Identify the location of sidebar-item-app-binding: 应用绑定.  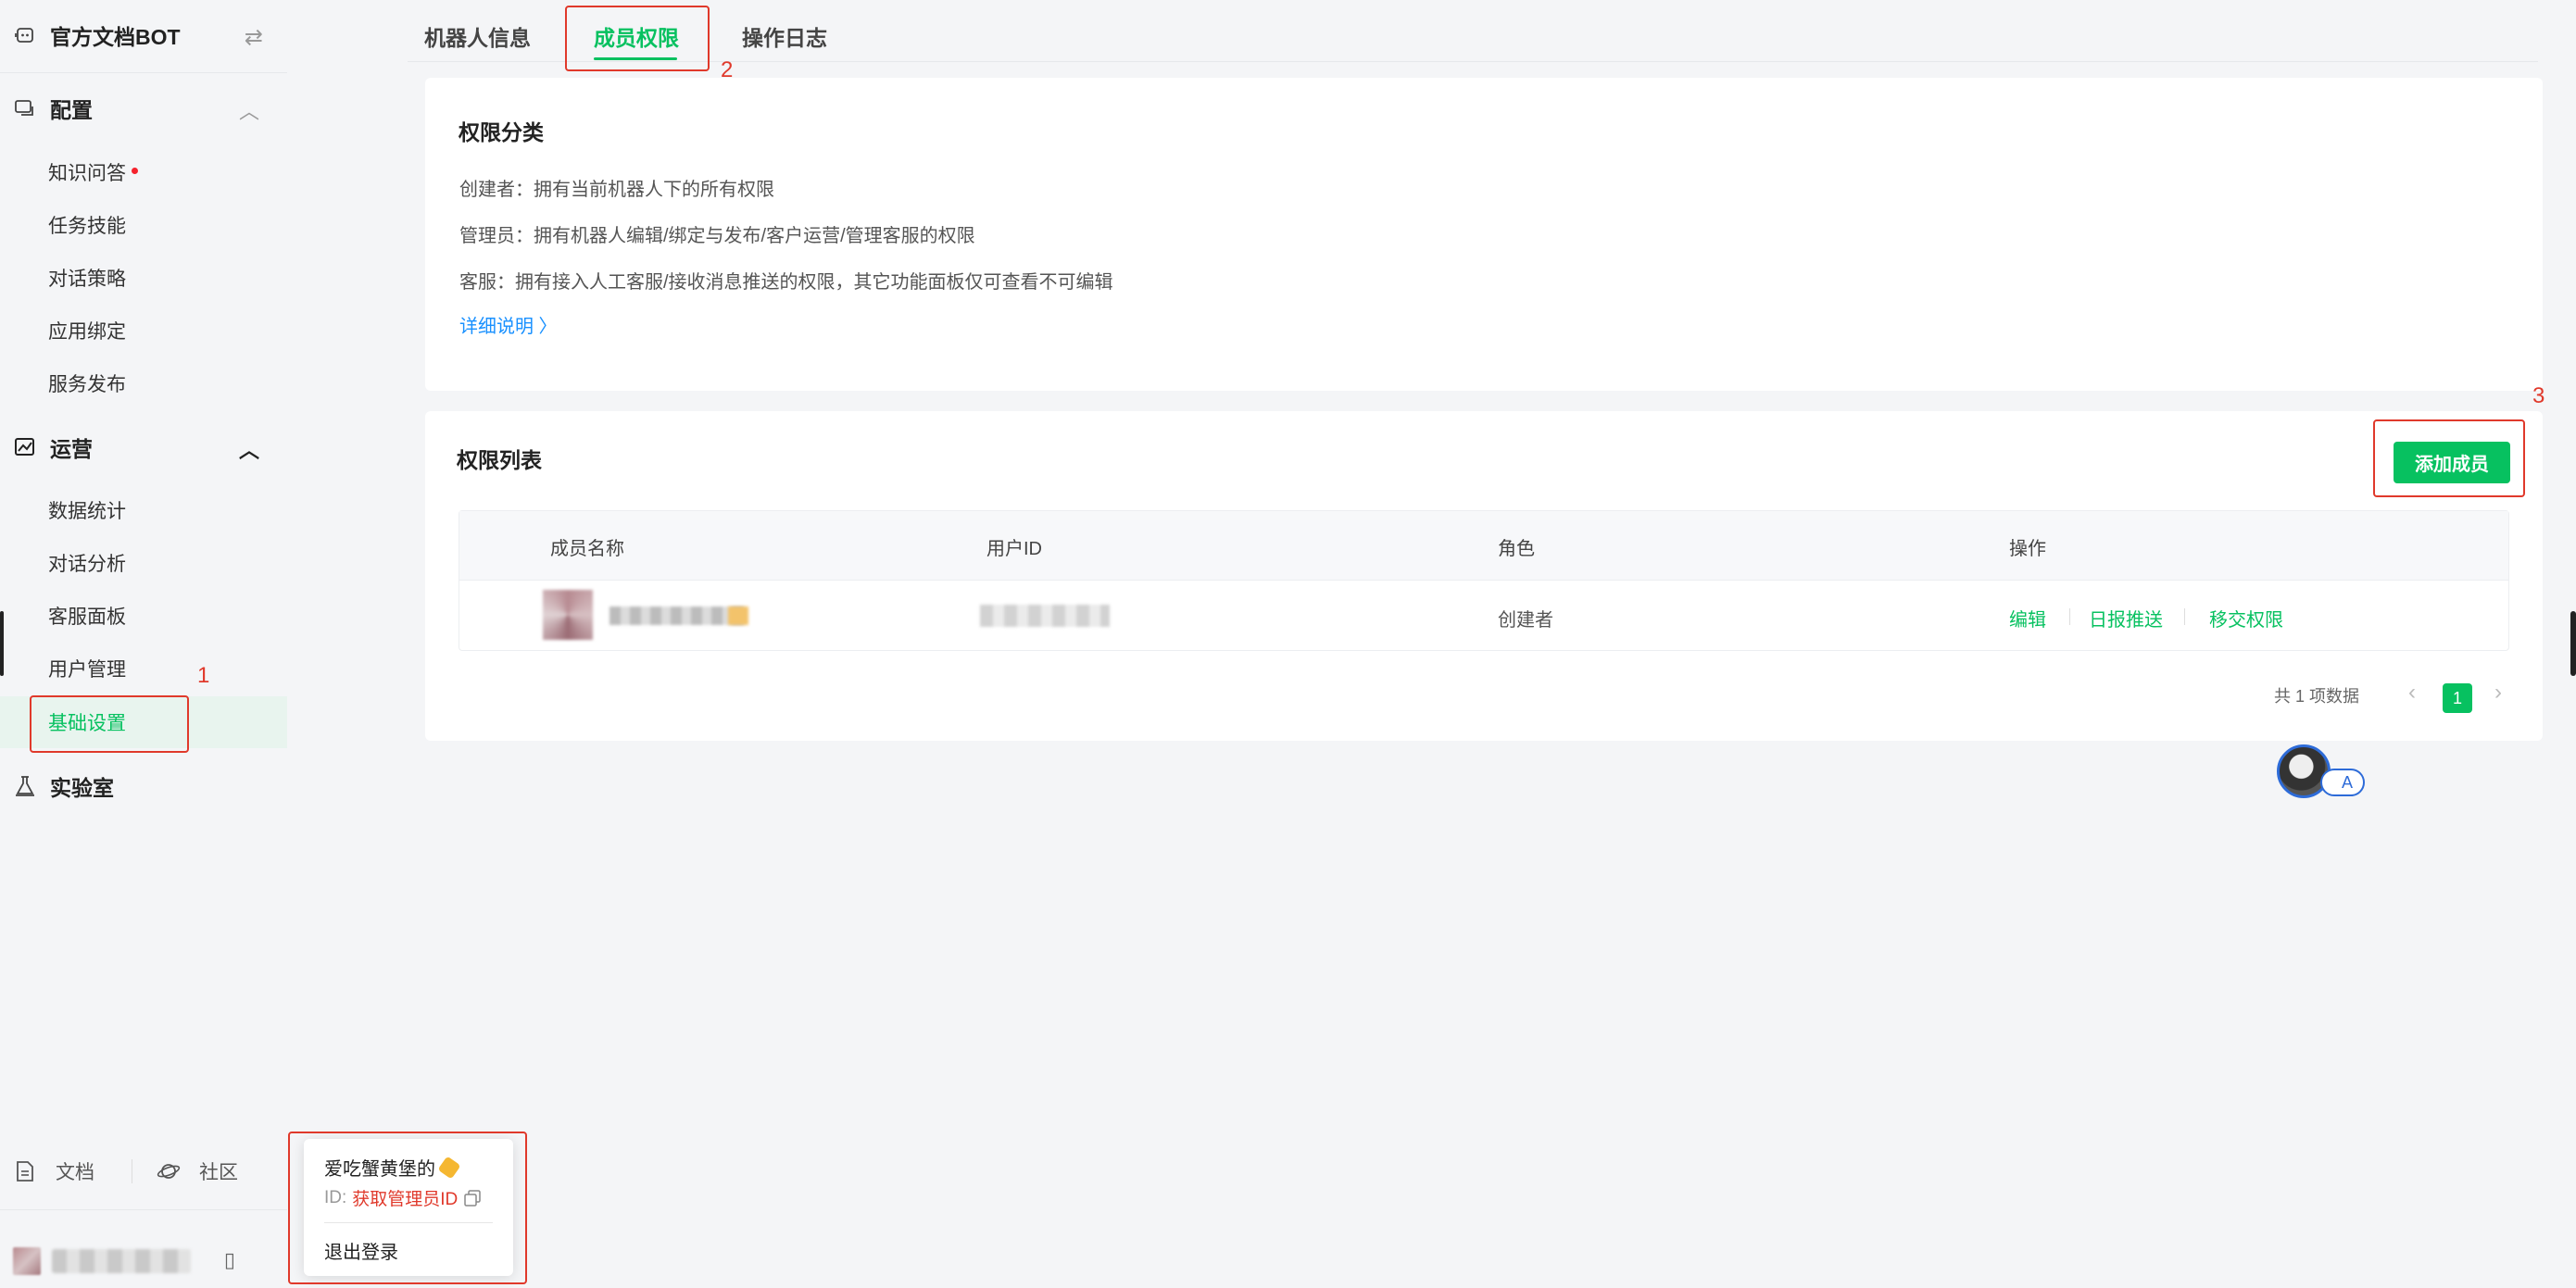
(143, 330).